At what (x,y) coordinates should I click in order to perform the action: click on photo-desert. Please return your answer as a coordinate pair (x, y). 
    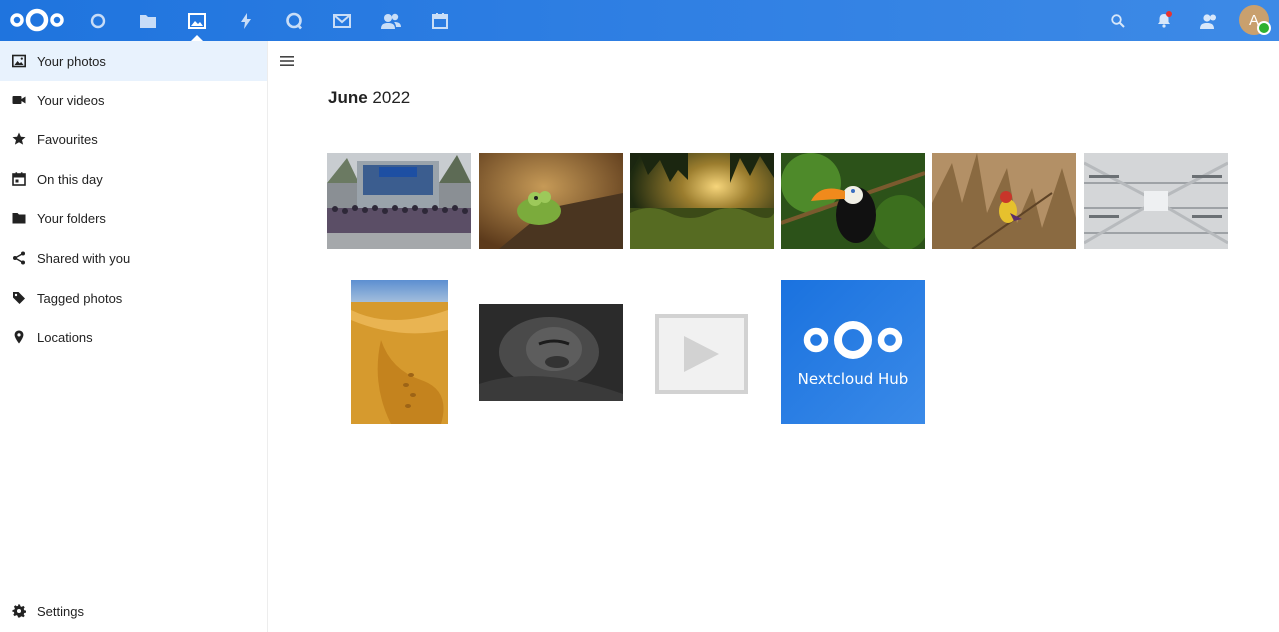
    Looking at the image, I should click on (399, 352).